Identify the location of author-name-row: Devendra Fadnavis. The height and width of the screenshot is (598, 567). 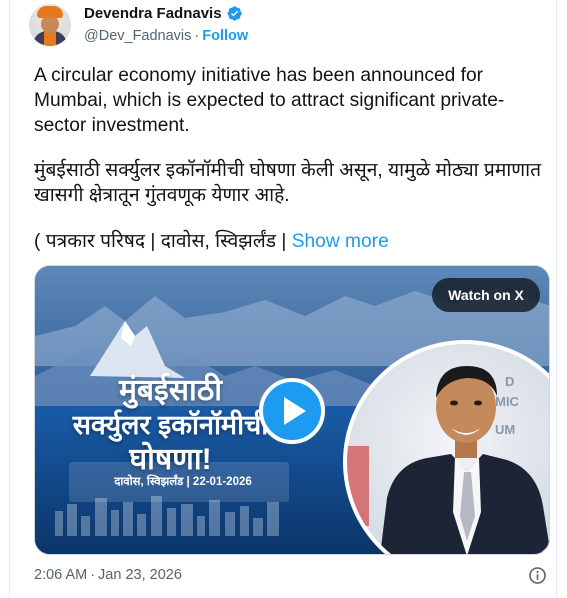
(163, 13).